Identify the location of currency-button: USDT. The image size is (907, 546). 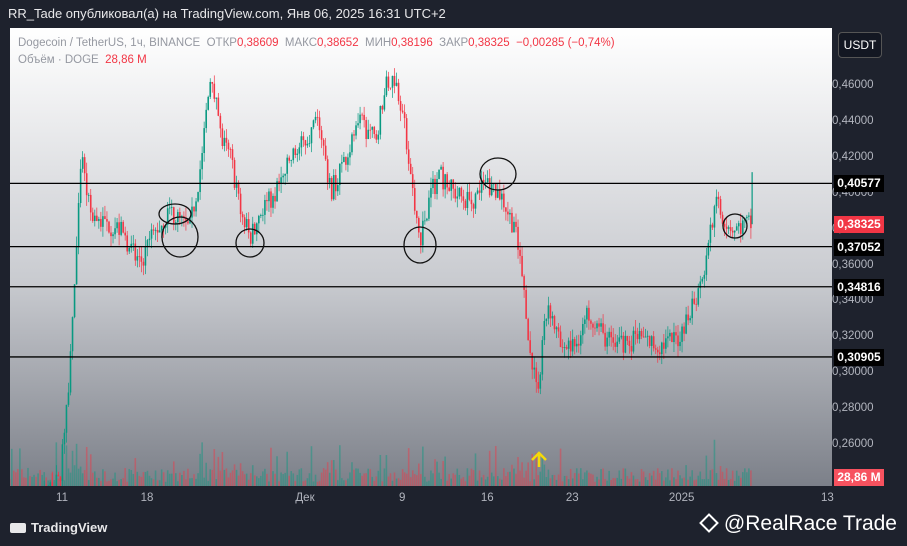
(860, 45).